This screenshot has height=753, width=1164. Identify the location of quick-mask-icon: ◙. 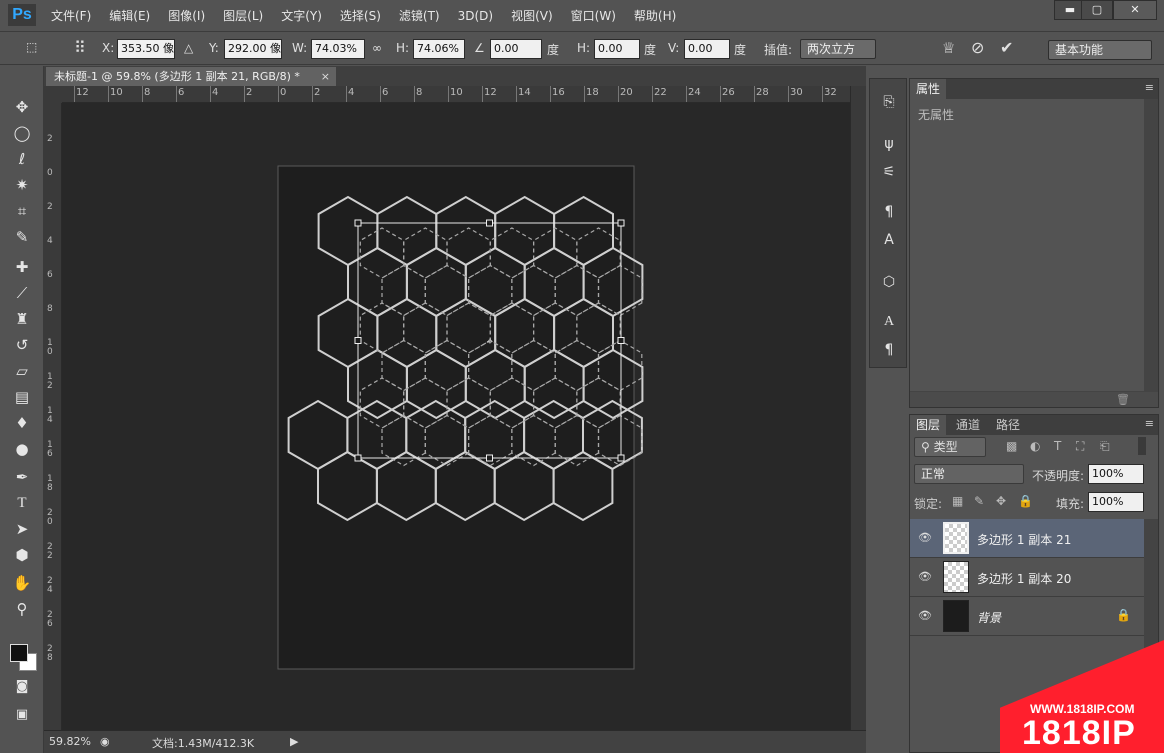
(22, 687).